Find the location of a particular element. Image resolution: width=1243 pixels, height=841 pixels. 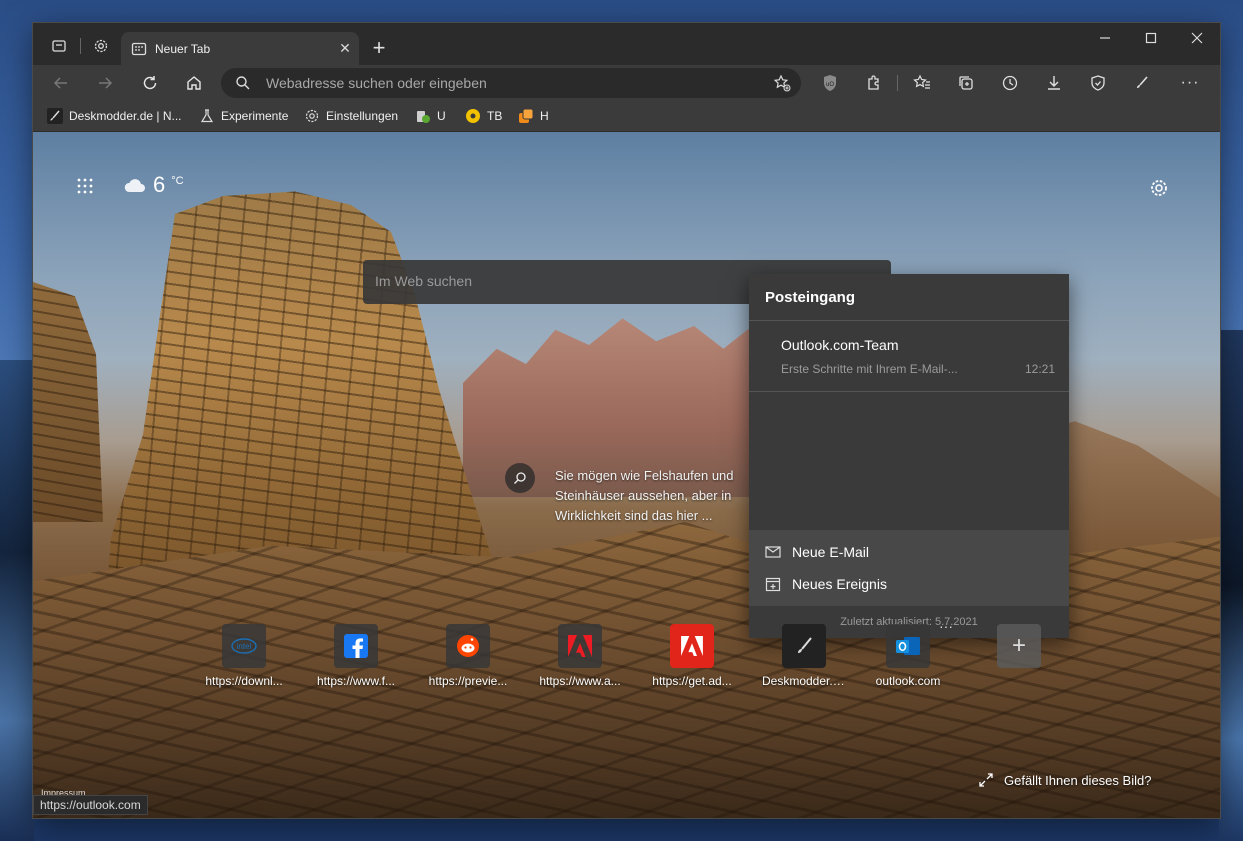

more-menu-button: ··· is located at coordinates (1190, 83).